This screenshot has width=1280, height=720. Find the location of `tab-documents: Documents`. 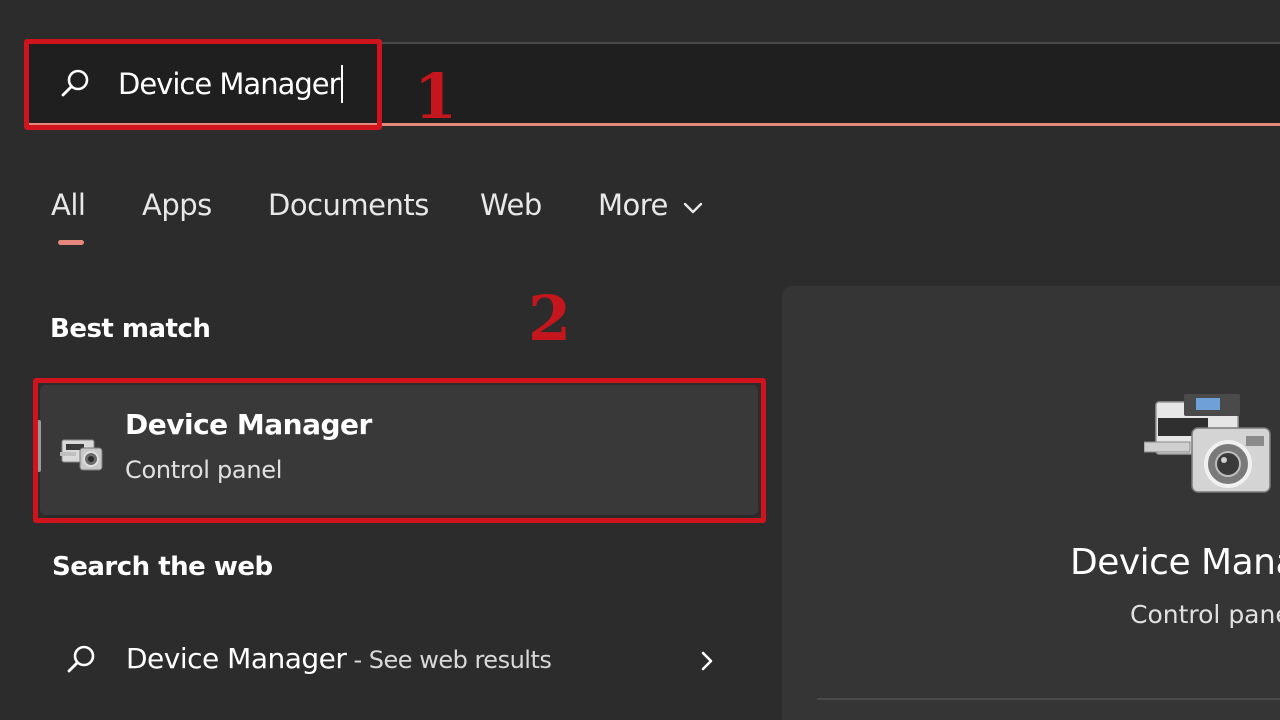

tab-documents: Documents is located at coordinates (348, 205).